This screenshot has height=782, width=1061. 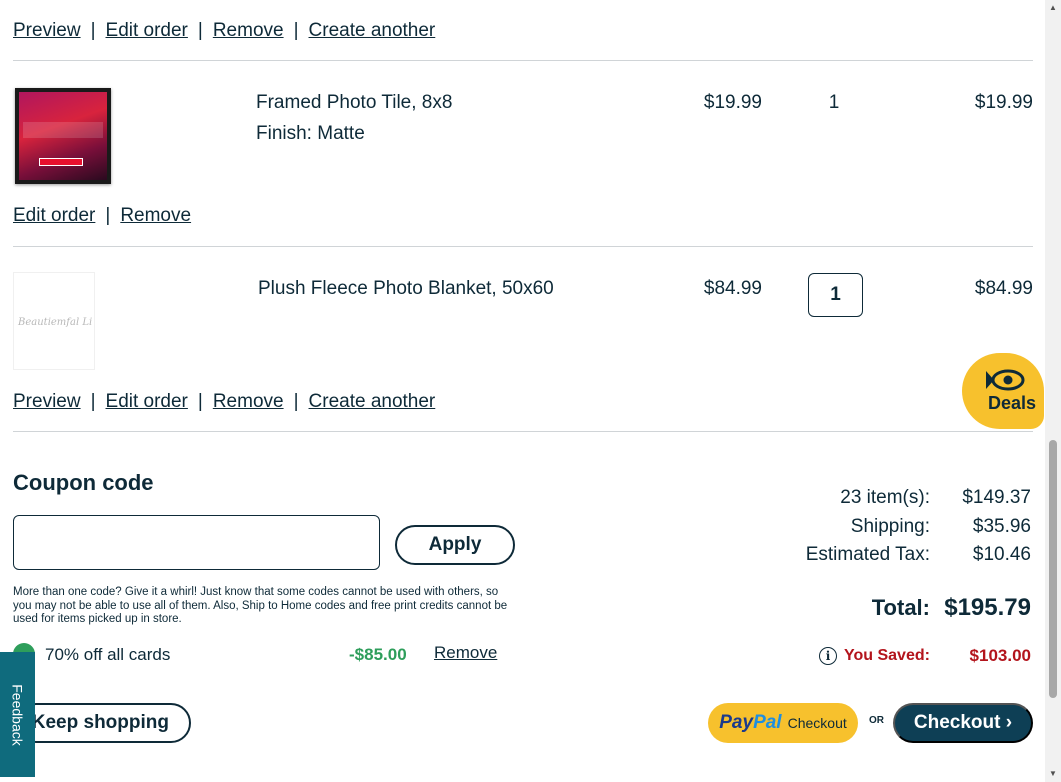 I want to click on item-finish: Finish: Matte, so click(x=310, y=133).